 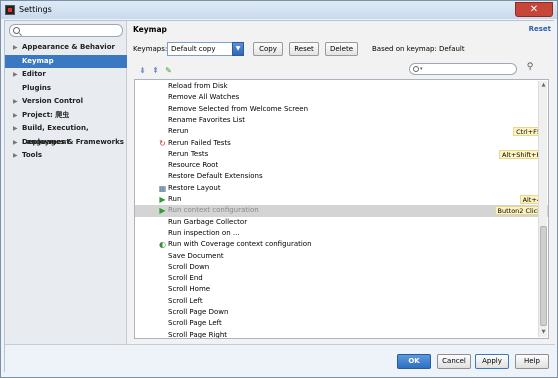 What do you see at coordinates (341, 131) in the screenshot?
I see `action-row: Rerun Ctrl+F5` at bounding box center [341, 131].